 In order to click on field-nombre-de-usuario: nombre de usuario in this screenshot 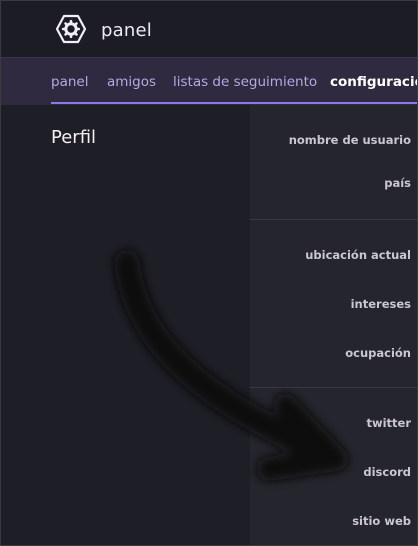, I will do `click(350, 140)`.